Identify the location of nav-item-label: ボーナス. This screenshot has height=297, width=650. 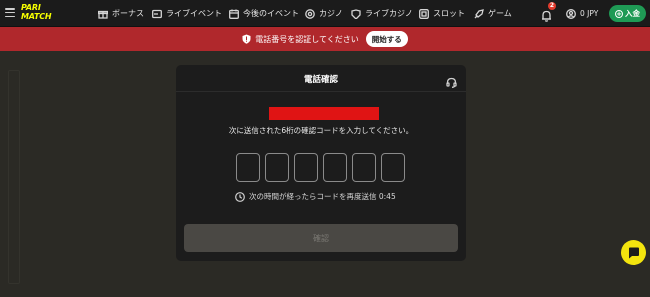
(128, 13).